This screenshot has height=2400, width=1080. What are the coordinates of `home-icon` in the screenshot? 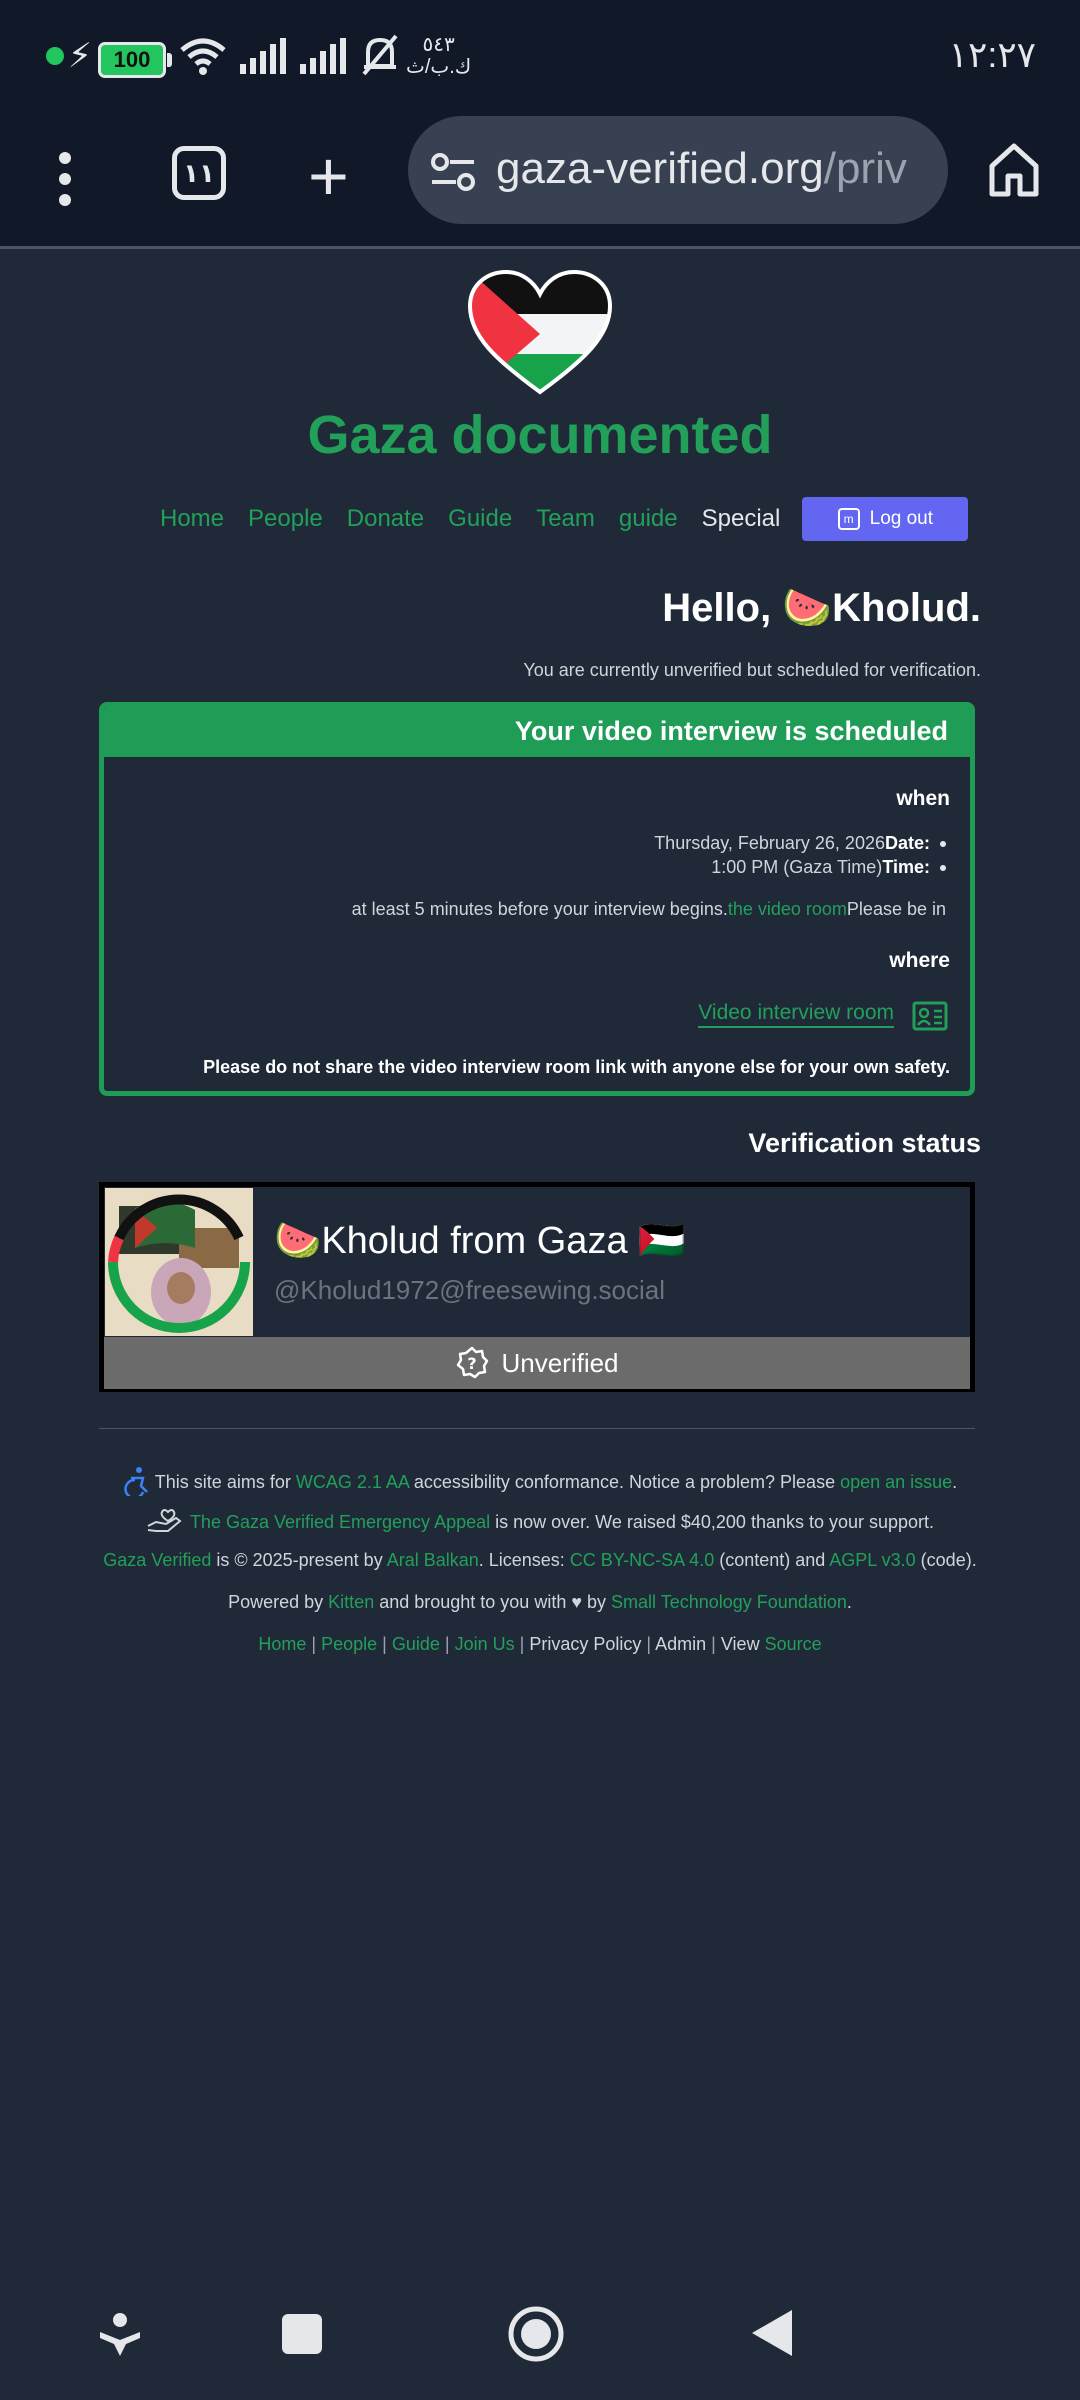 It's located at (1014, 170).